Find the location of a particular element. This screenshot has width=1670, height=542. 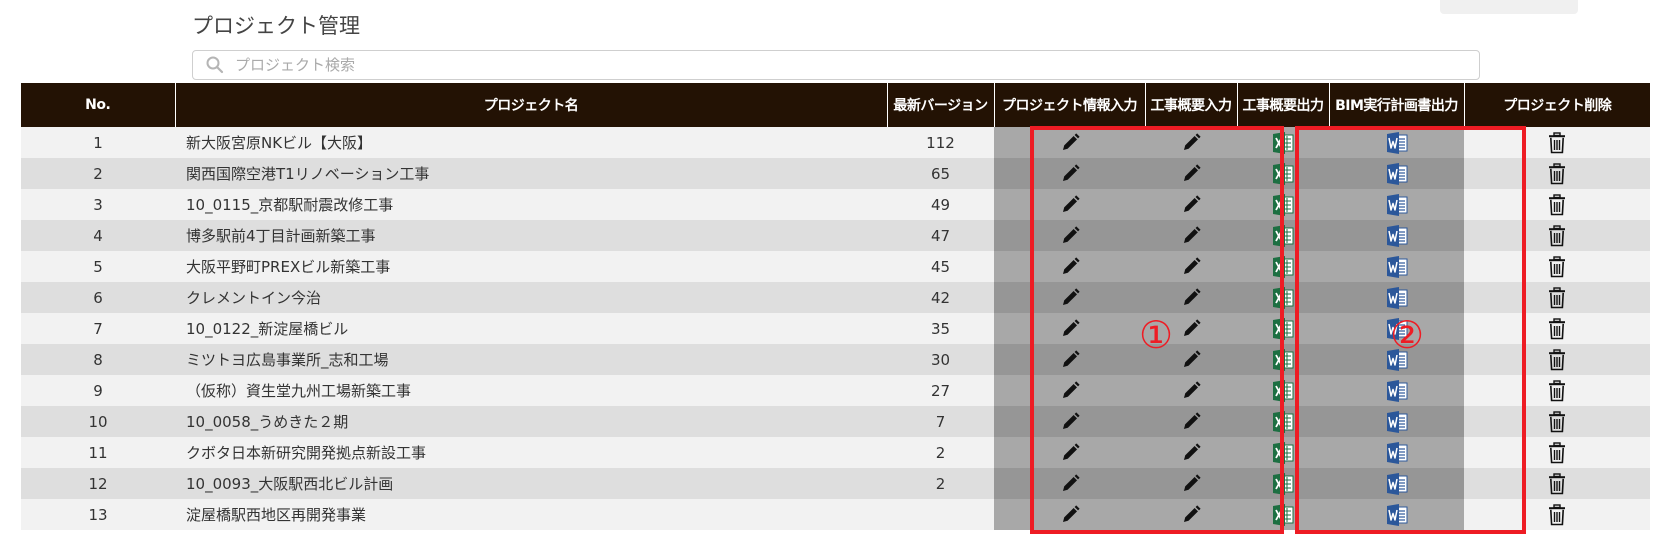

row-version: 30 is located at coordinates (940, 359).